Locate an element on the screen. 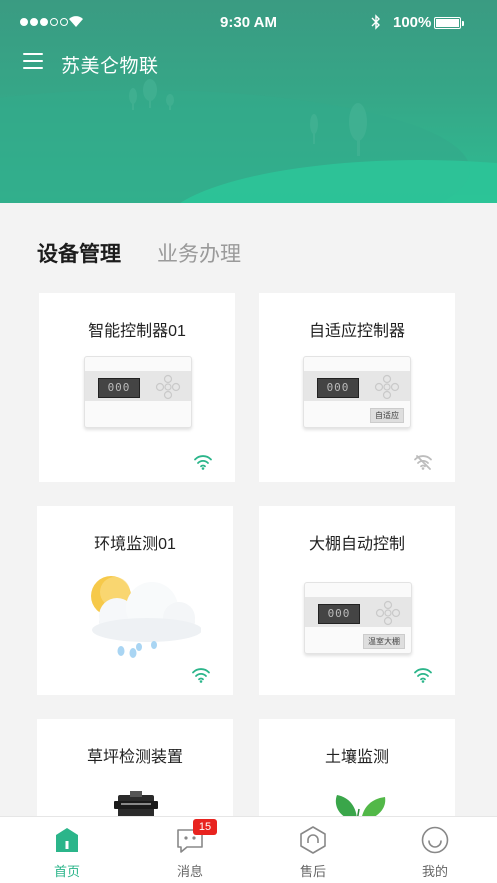 The height and width of the screenshot is (883, 497). message-badge: 15 is located at coordinates (205, 827).